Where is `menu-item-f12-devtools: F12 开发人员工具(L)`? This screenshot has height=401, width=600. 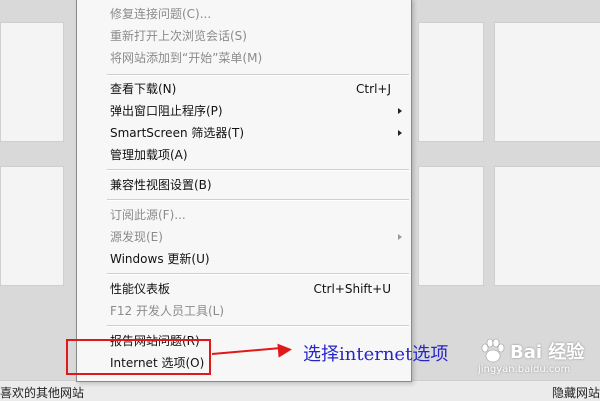 menu-item-f12-devtools: F12 开发人员工具(L) is located at coordinates (244, 311).